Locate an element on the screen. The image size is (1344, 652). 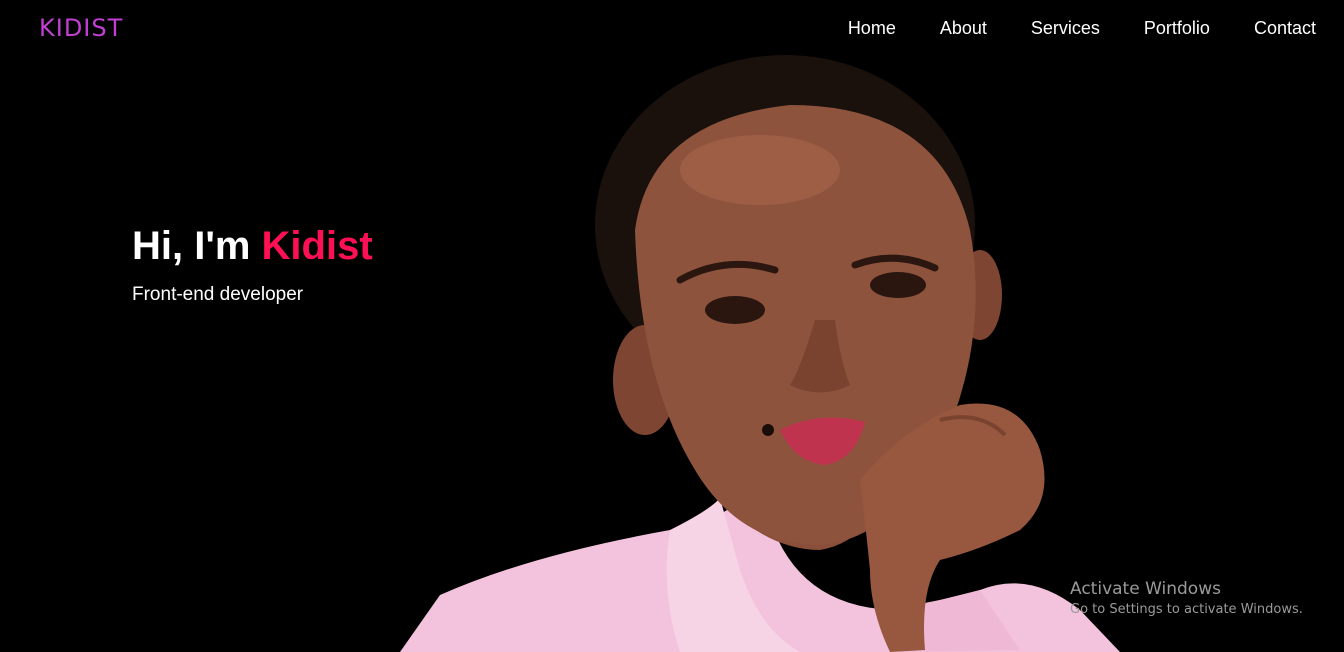
nav-contact-link: Contact is located at coordinates (1285, 28).